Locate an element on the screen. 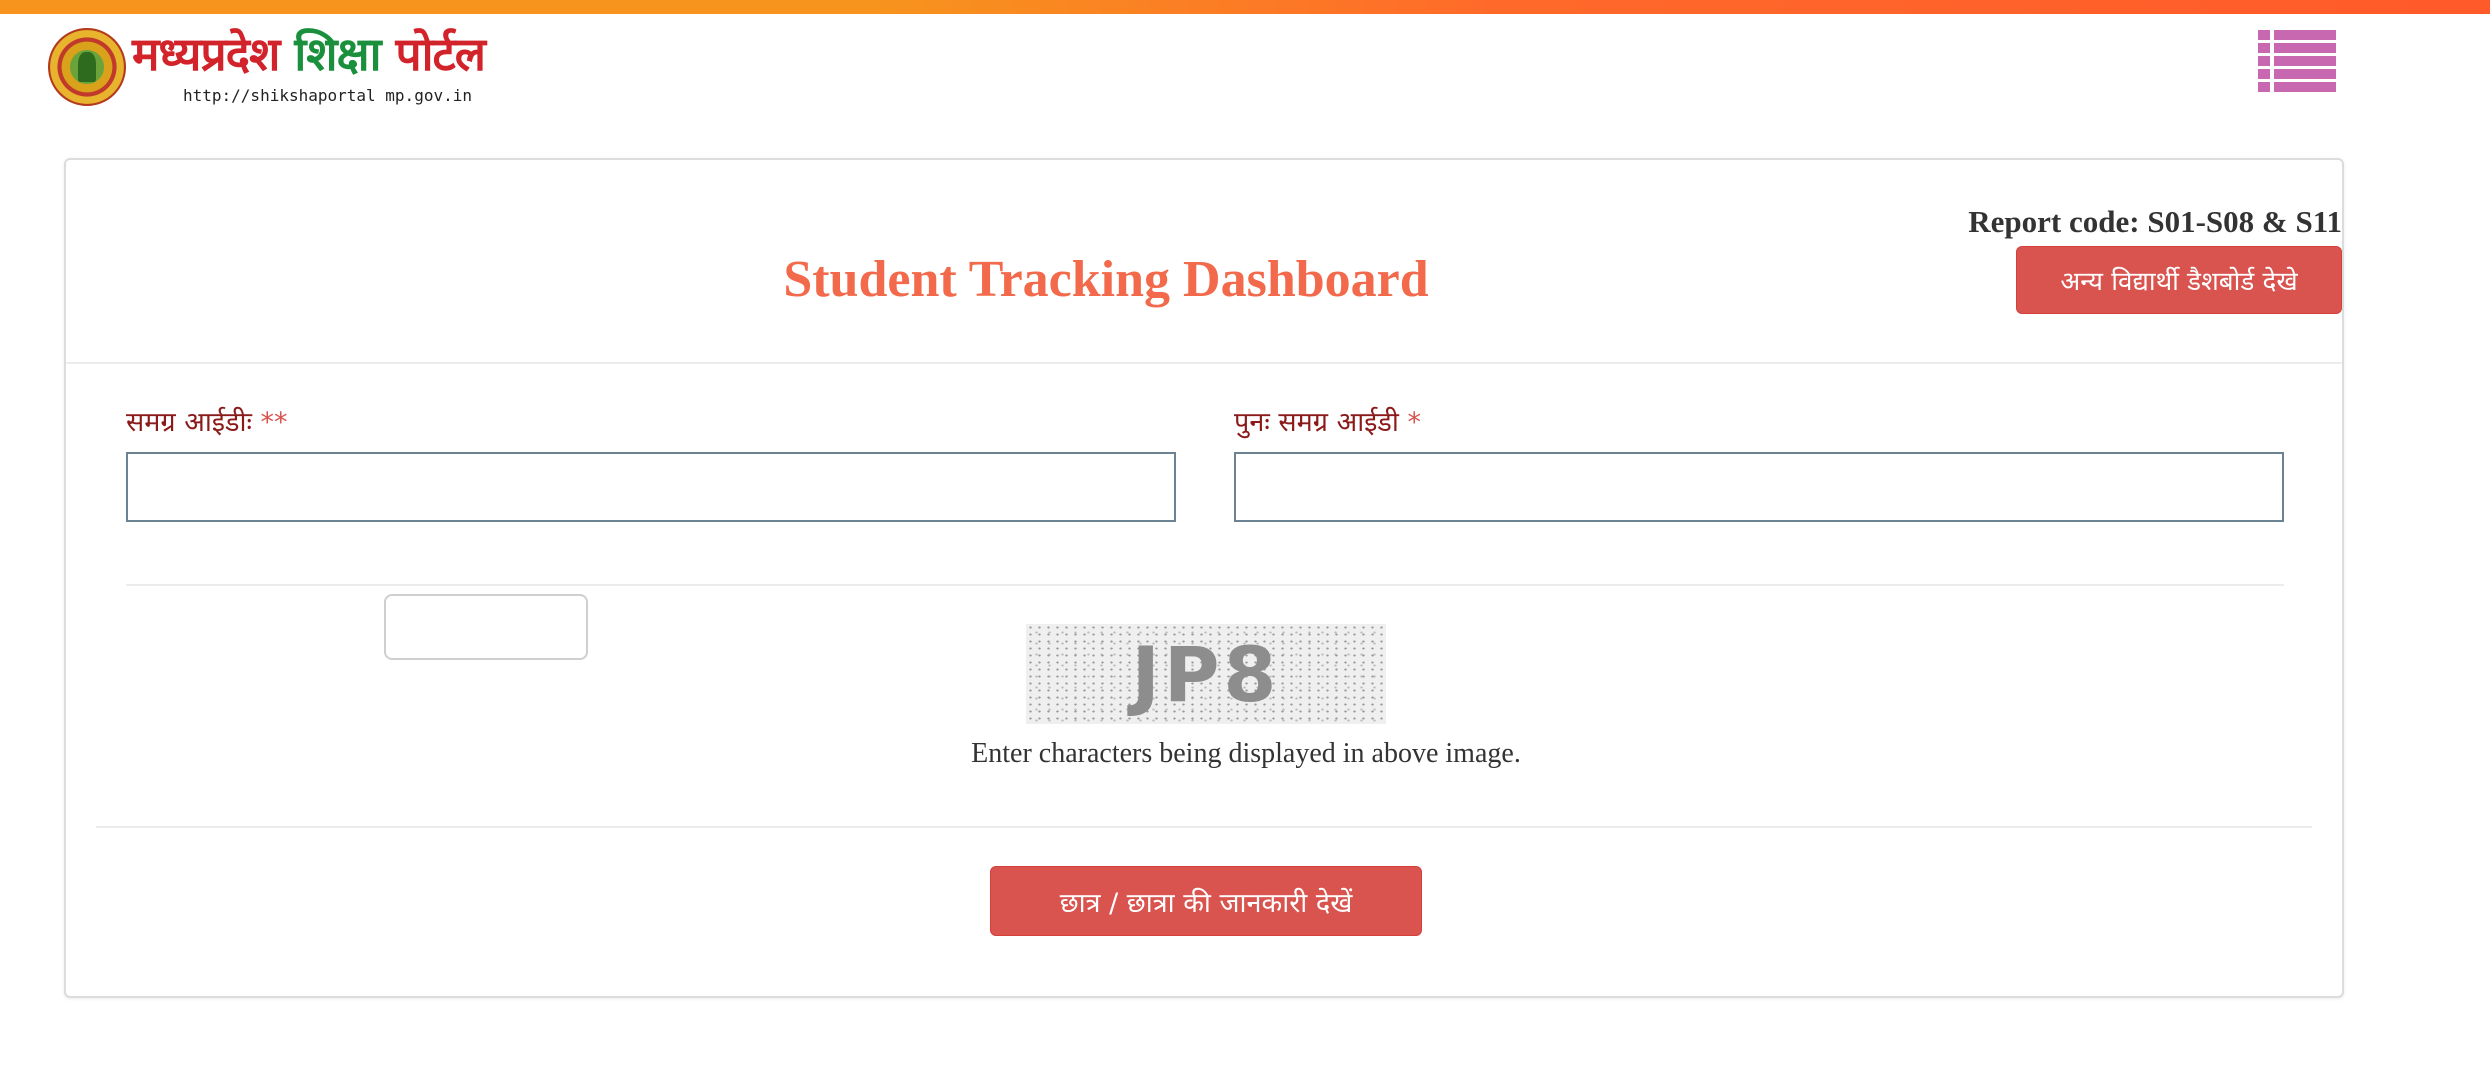 The height and width of the screenshot is (1080, 2490). captcha-text: JP8 is located at coordinates (1206, 674).